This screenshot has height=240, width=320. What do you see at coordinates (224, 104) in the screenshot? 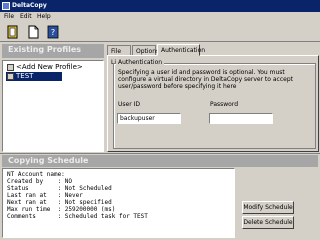
I see `password-label: Password` at bounding box center [224, 104].